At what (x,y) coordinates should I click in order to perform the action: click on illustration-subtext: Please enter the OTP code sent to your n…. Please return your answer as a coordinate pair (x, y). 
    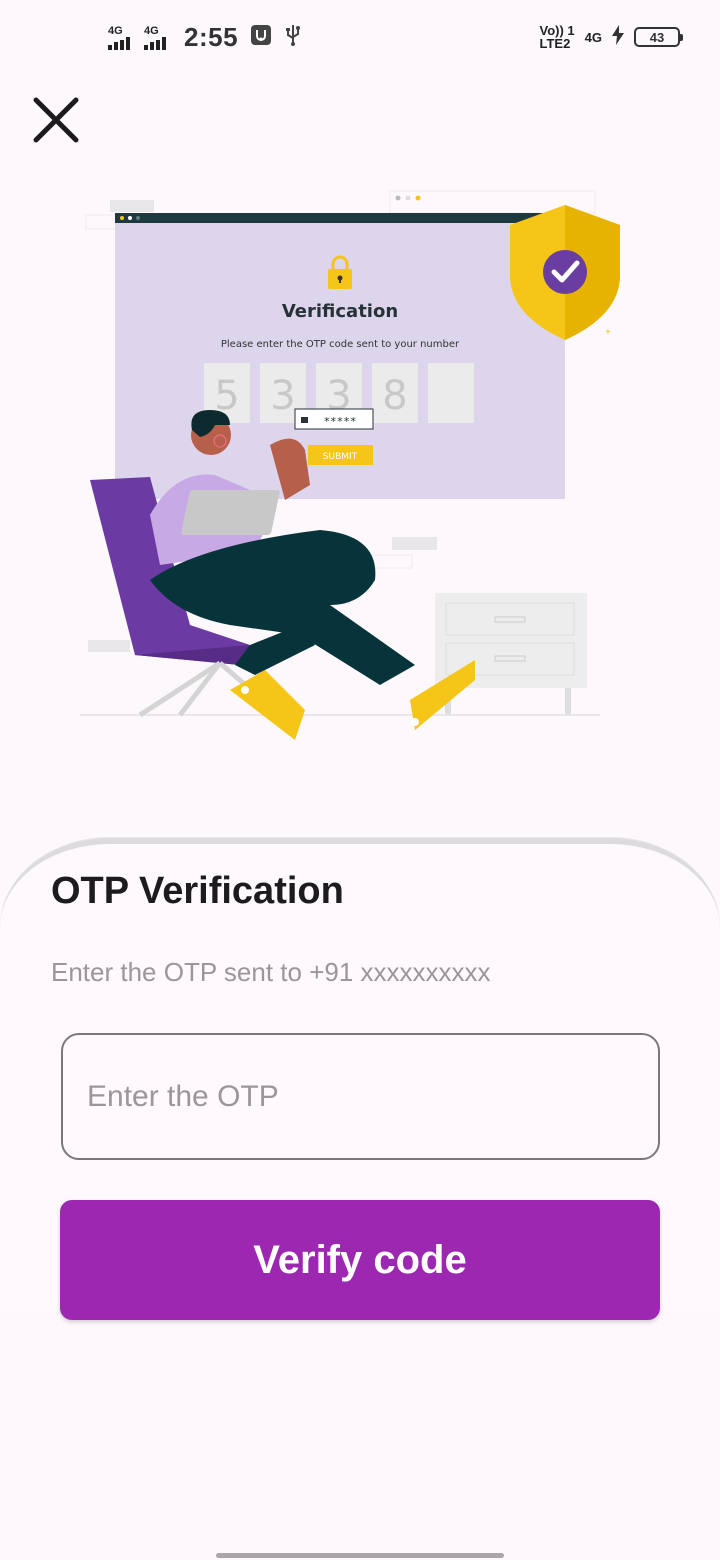
    Looking at the image, I should click on (340, 344).